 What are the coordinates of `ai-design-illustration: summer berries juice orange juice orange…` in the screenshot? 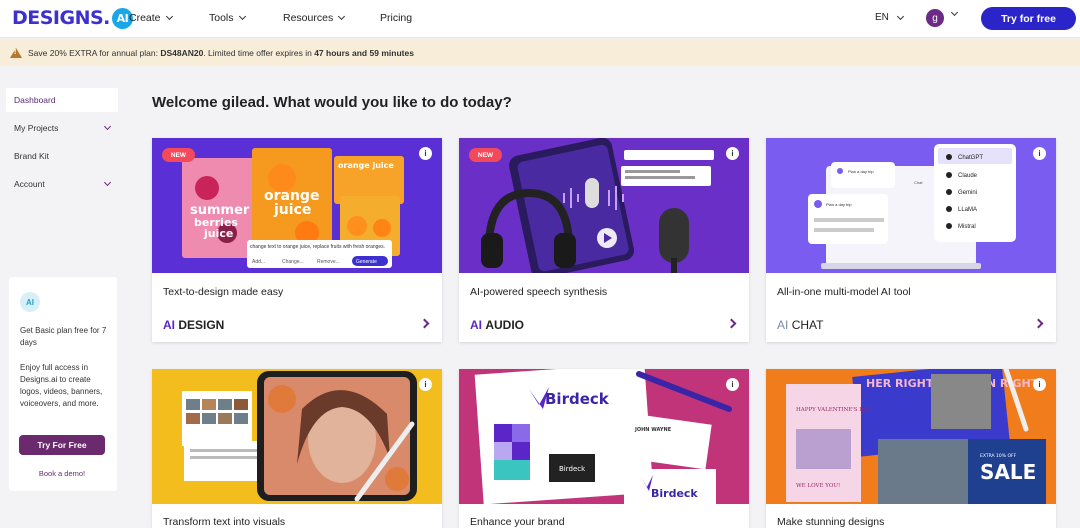 It's located at (293, 208).